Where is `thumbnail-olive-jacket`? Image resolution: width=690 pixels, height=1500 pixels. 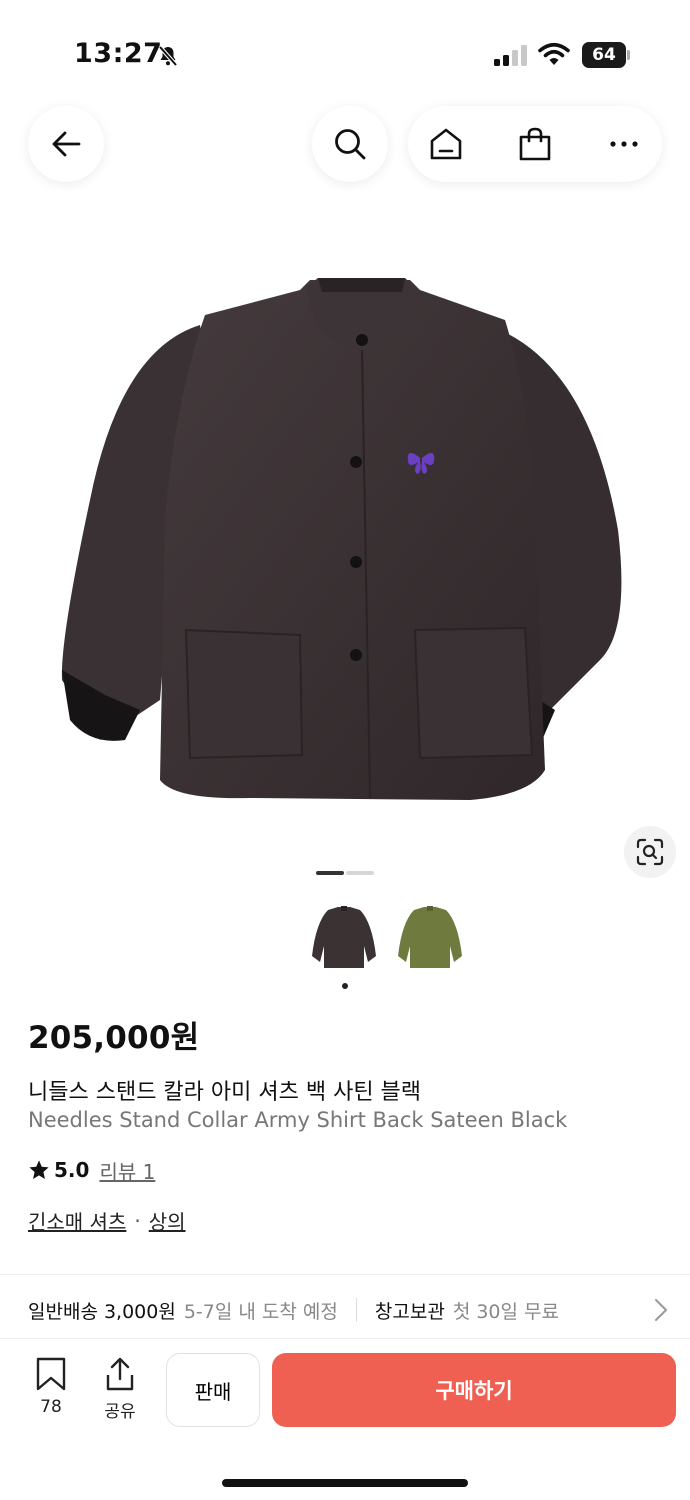 thumbnail-olive-jacket is located at coordinates (430, 938).